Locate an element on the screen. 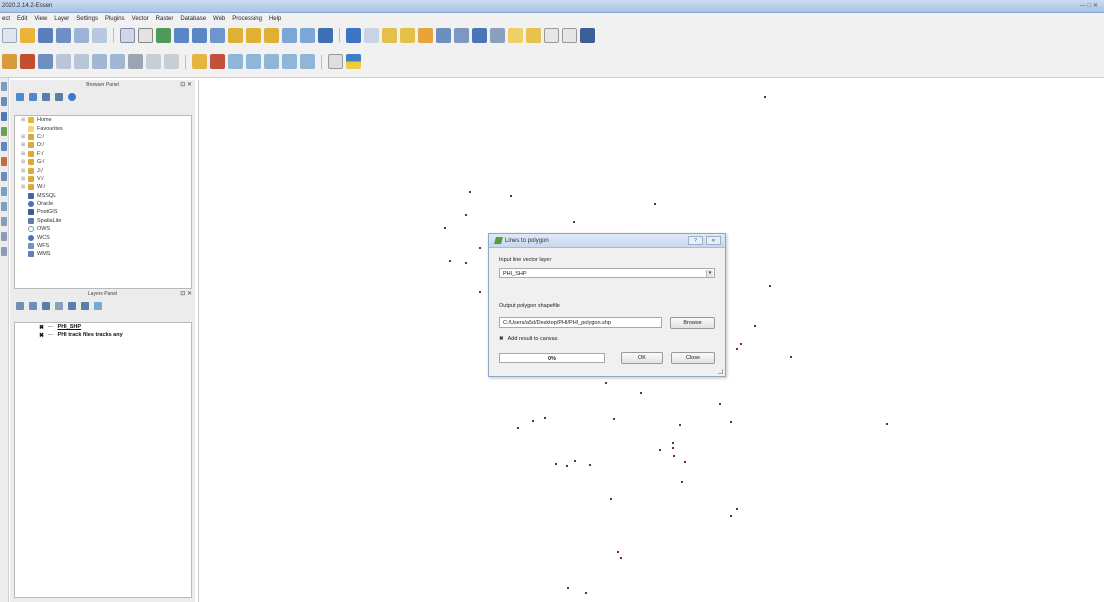  move-feature-icon is located at coordinates (81, 61).